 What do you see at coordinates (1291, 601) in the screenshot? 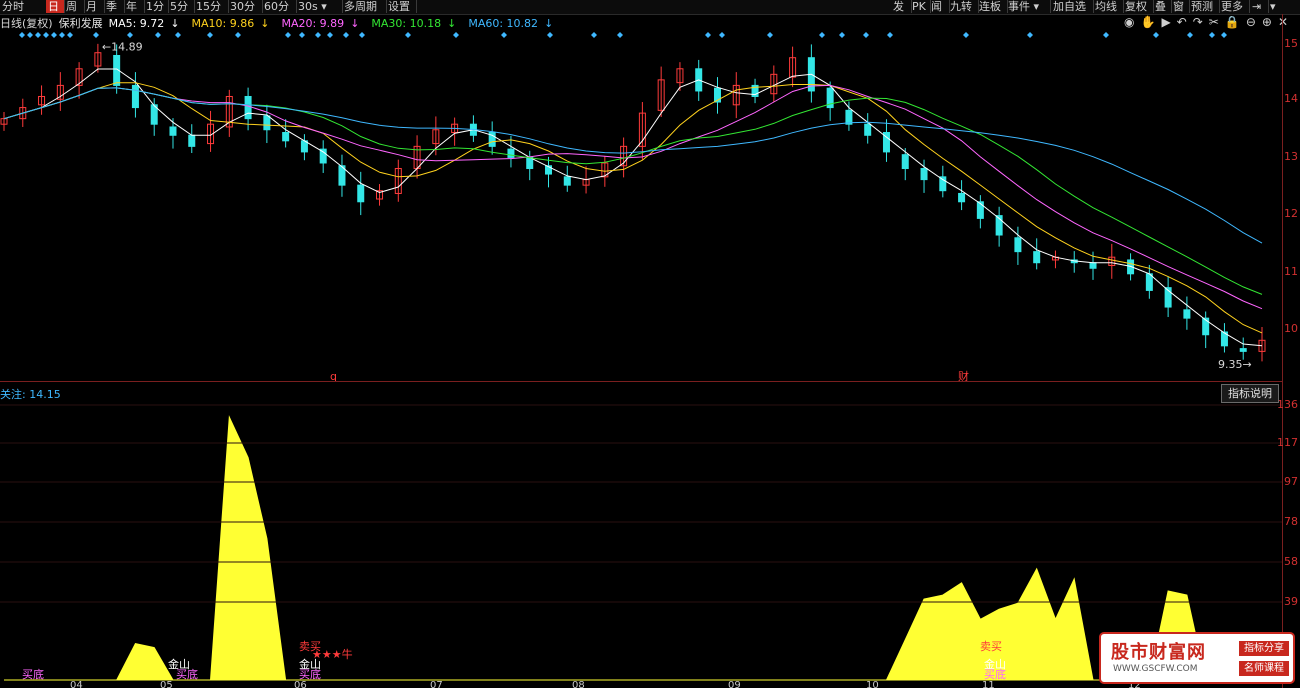
I see `ind-tick-39: 39` at bounding box center [1291, 601].